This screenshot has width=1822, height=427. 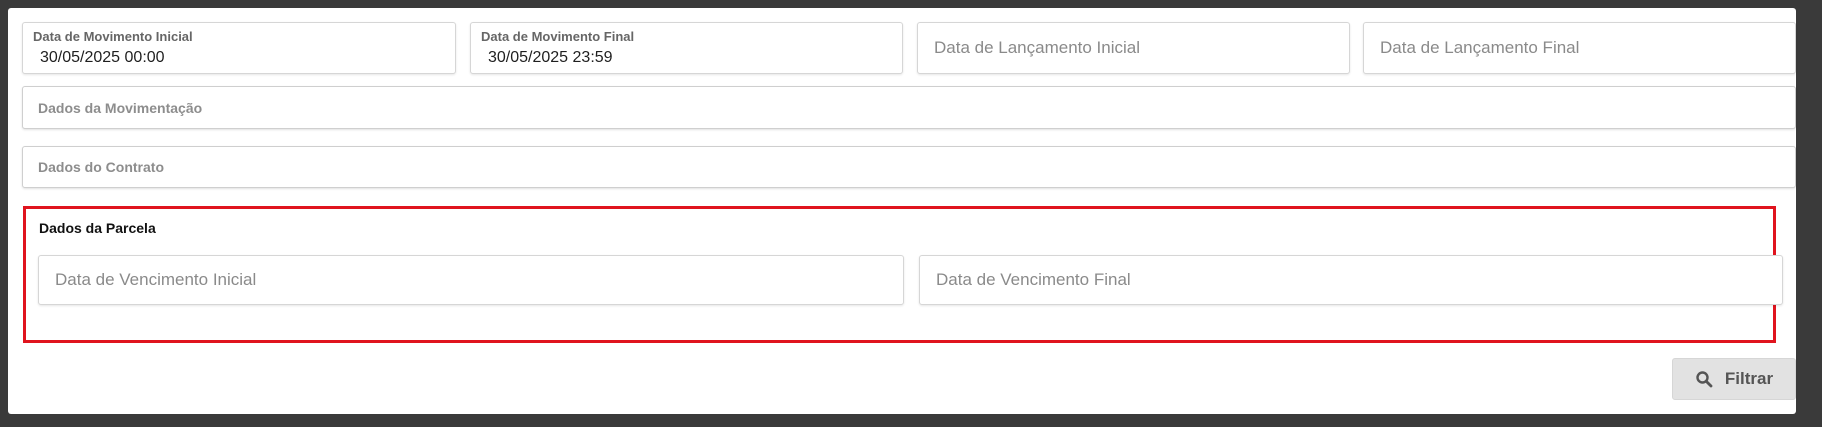 I want to click on section-dados-movimentacao: Dados da Movimentação, so click(x=909, y=107).